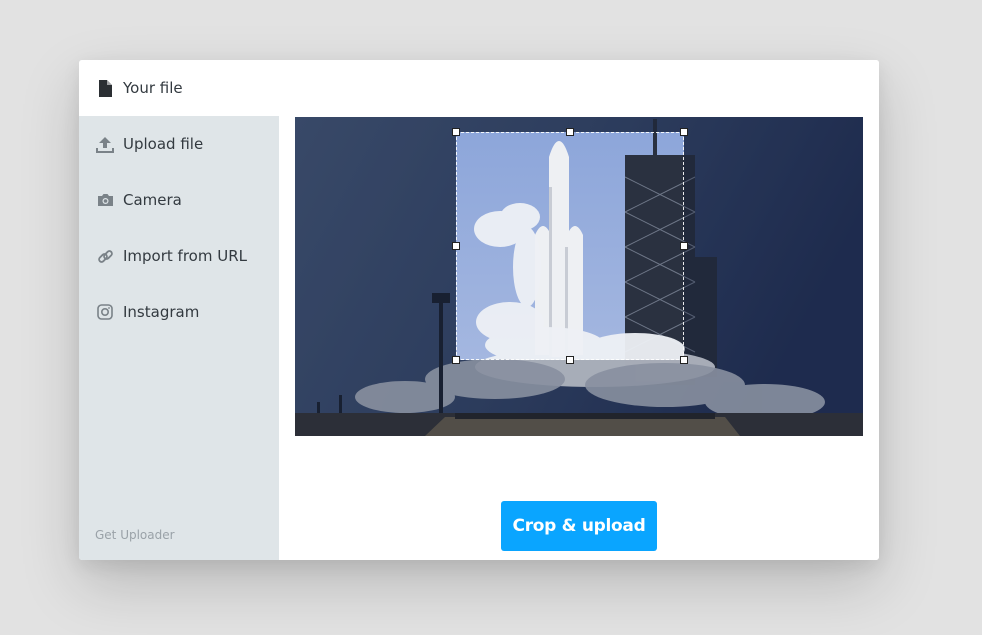 This screenshot has width=982, height=635. What do you see at coordinates (456, 360) in the screenshot?
I see `crop-handle-bottom-left` at bounding box center [456, 360].